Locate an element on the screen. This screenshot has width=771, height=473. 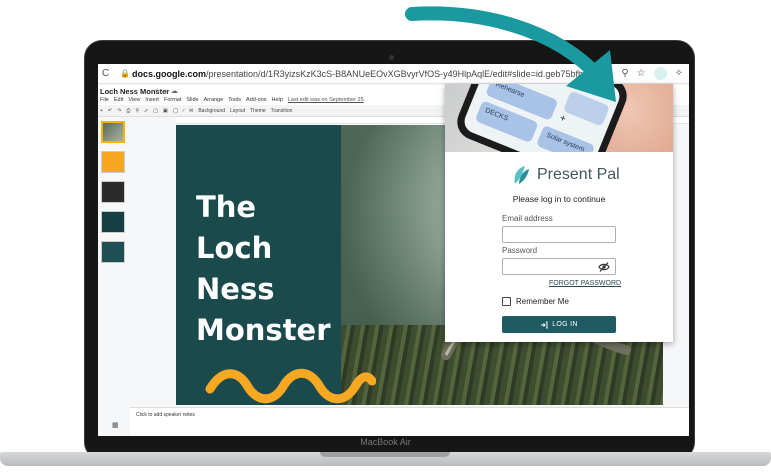
menu-insert: Insert is located at coordinates (152, 100).